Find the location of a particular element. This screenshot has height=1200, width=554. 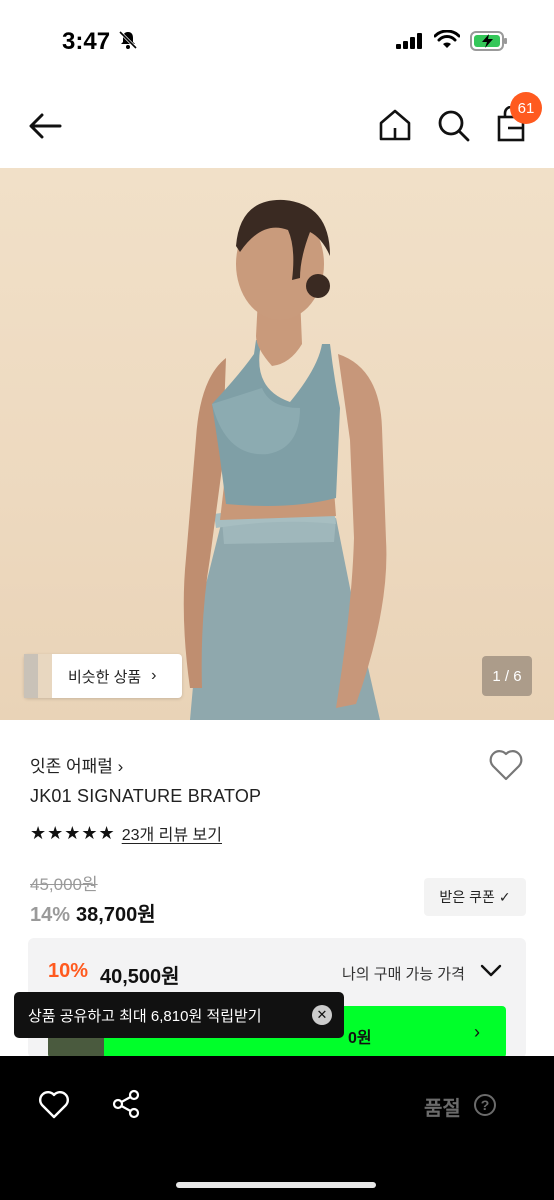

sale-price: 38,700원 is located at coordinates (116, 915).